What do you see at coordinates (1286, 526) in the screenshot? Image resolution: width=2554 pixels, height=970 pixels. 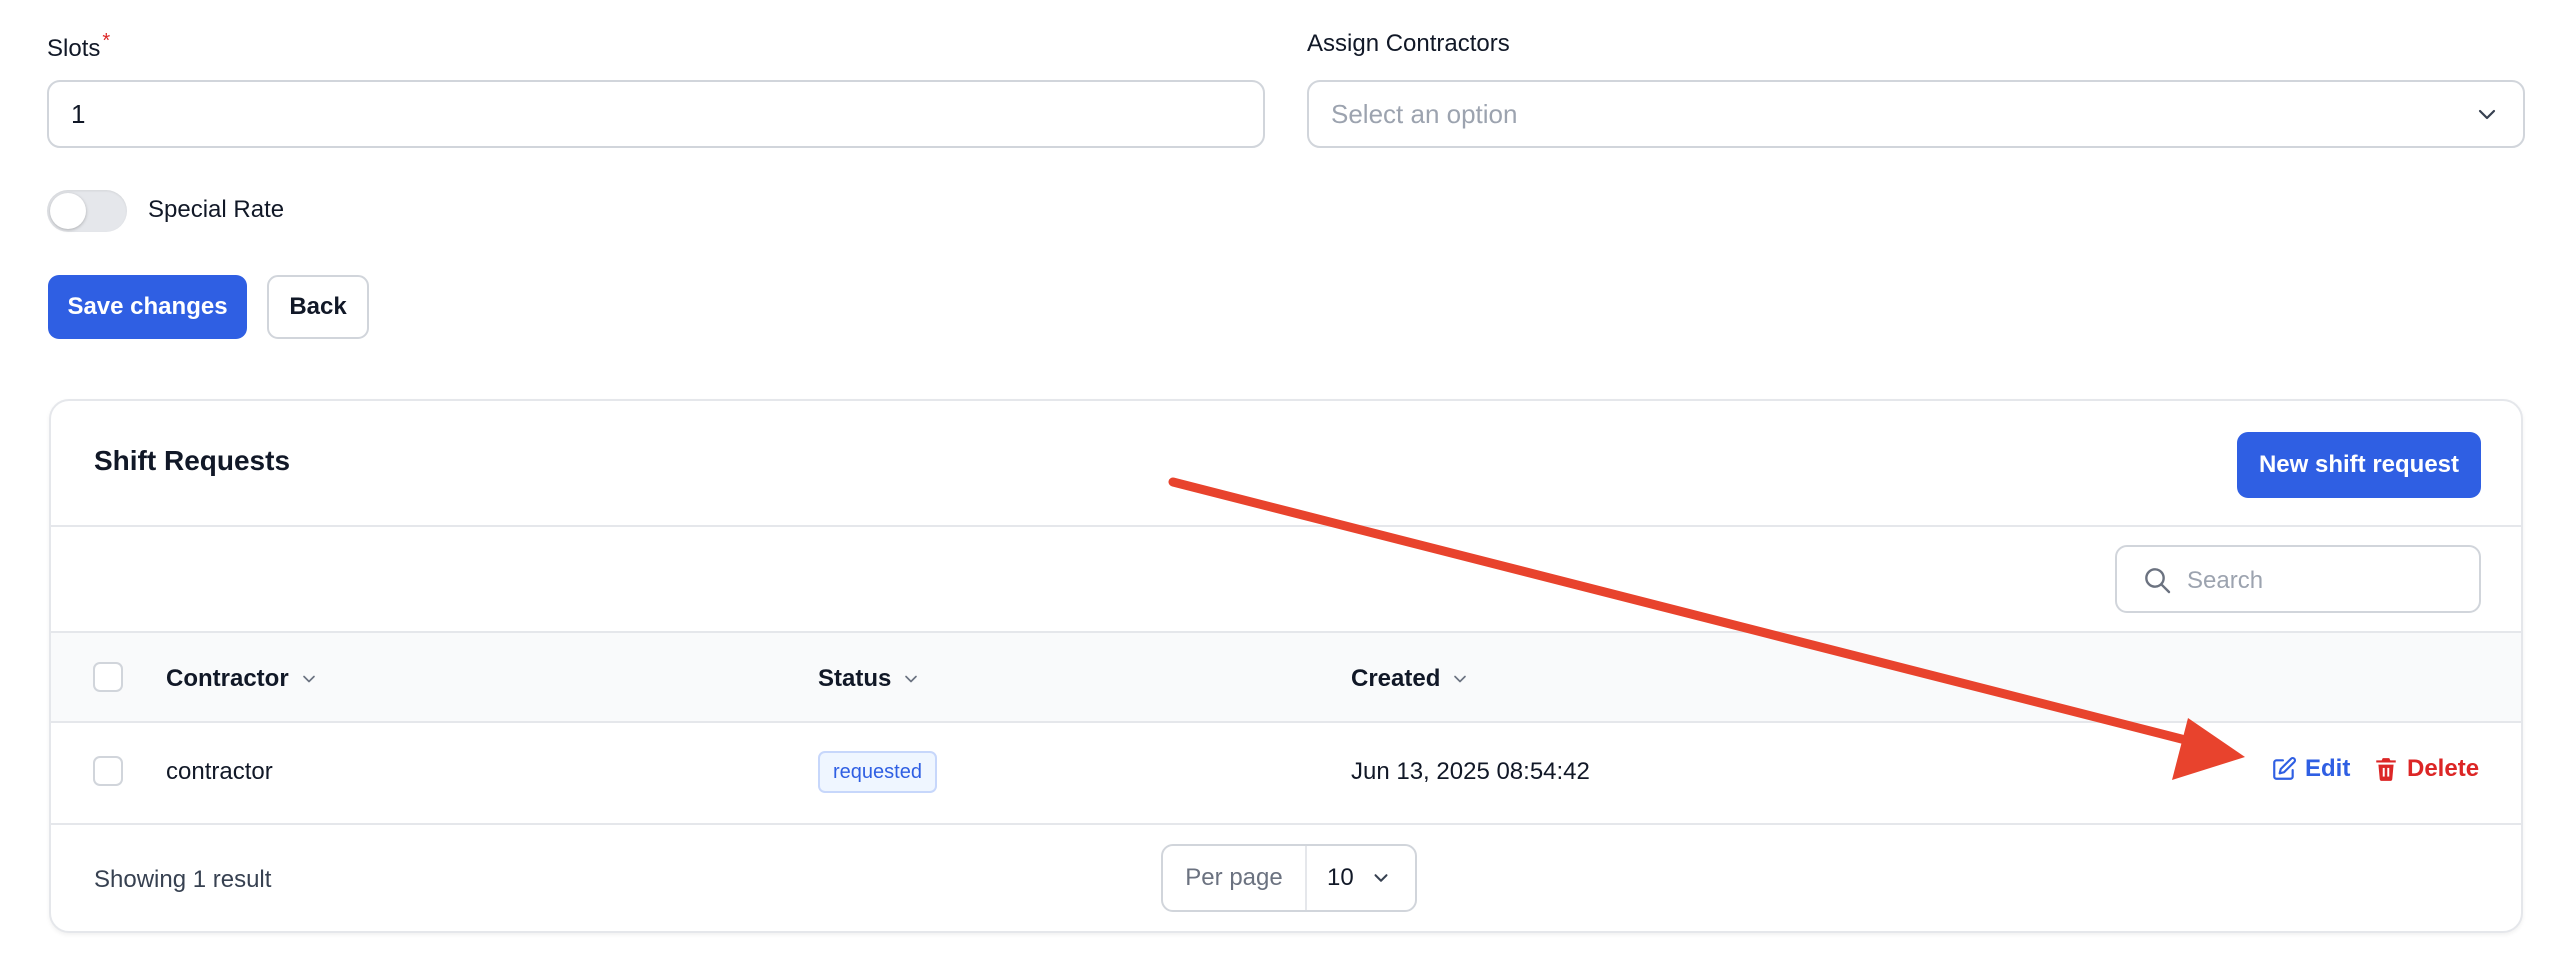 I see `header-divider` at bounding box center [1286, 526].